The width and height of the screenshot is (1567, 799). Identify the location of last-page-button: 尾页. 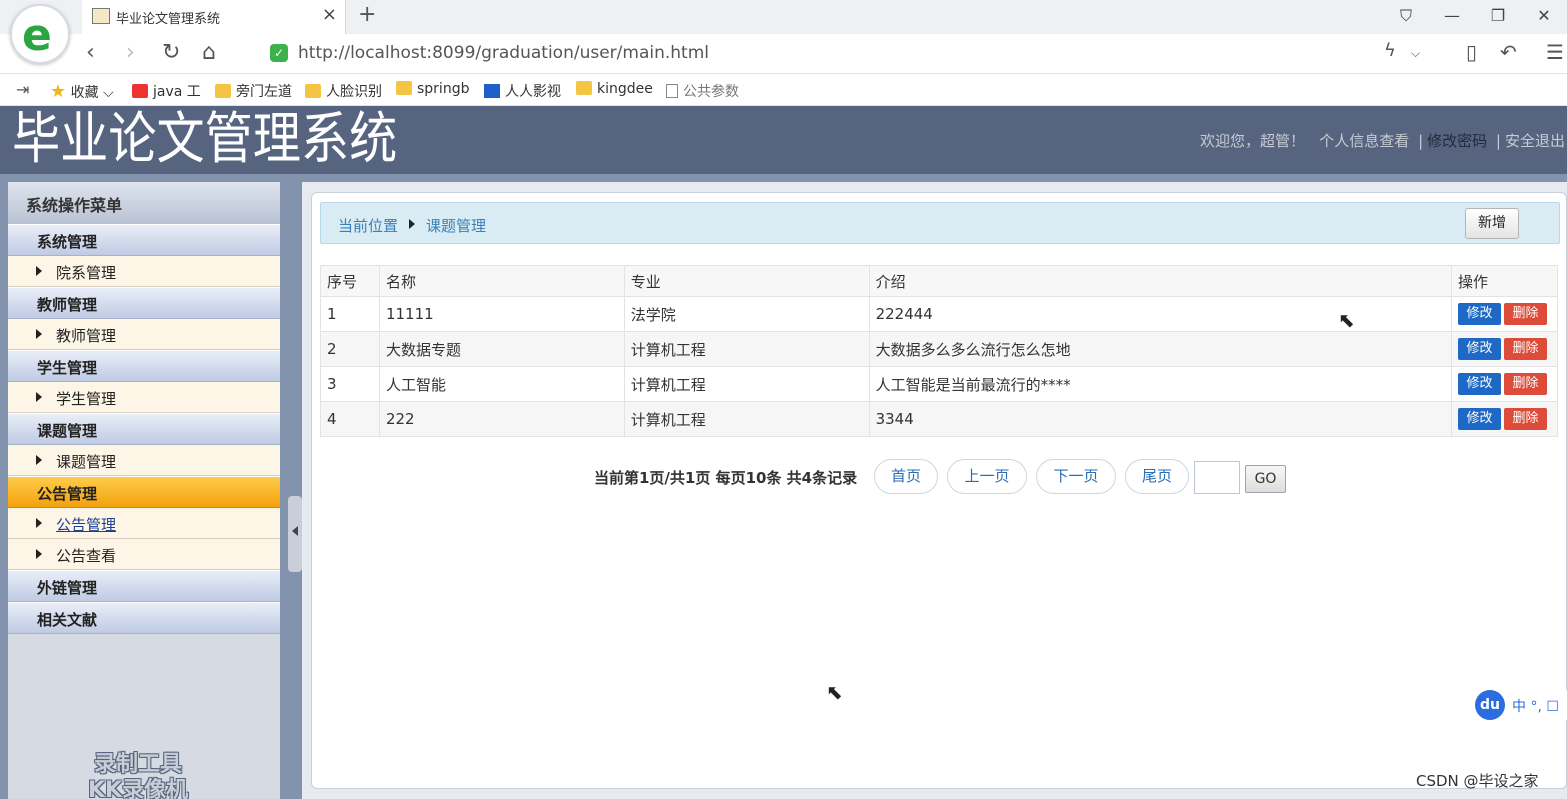
(1157, 476).